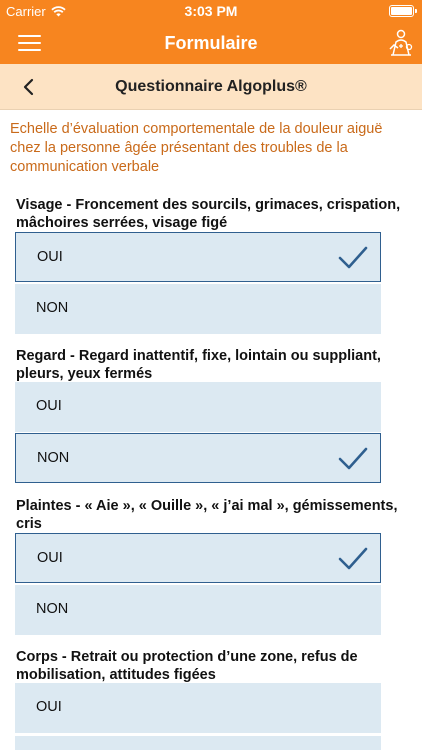 This screenshot has width=422, height=750. Describe the element at coordinates (198, 610) in the screenshot. I see `option-plaintes-non: NON` at that location.